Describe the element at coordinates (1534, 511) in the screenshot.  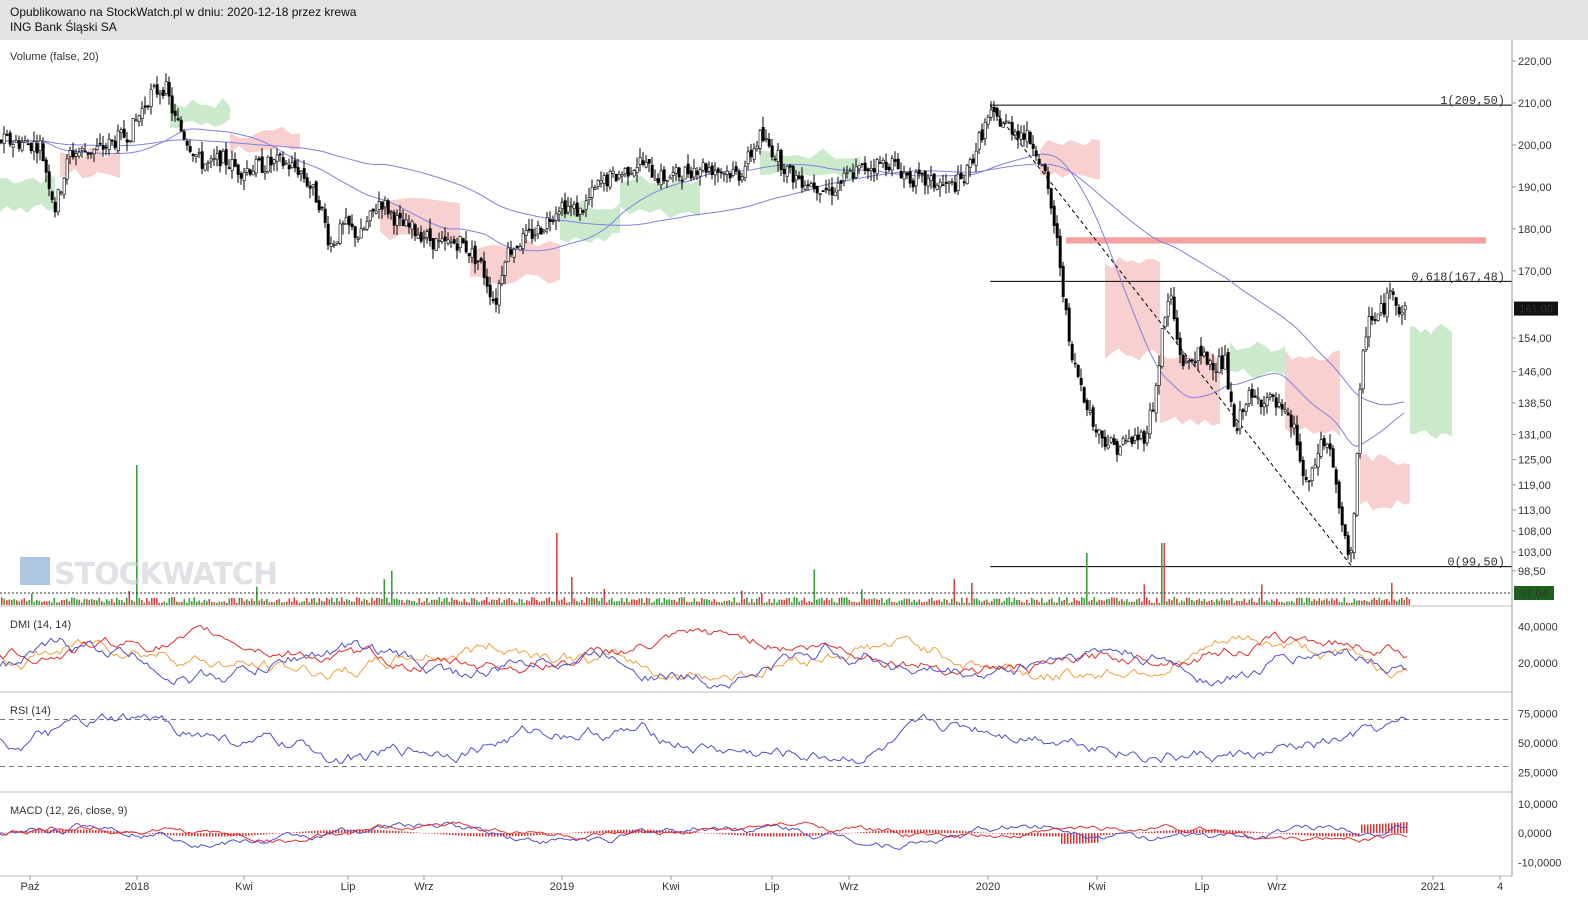
I see `price-tick-label: 113,00` at that location.